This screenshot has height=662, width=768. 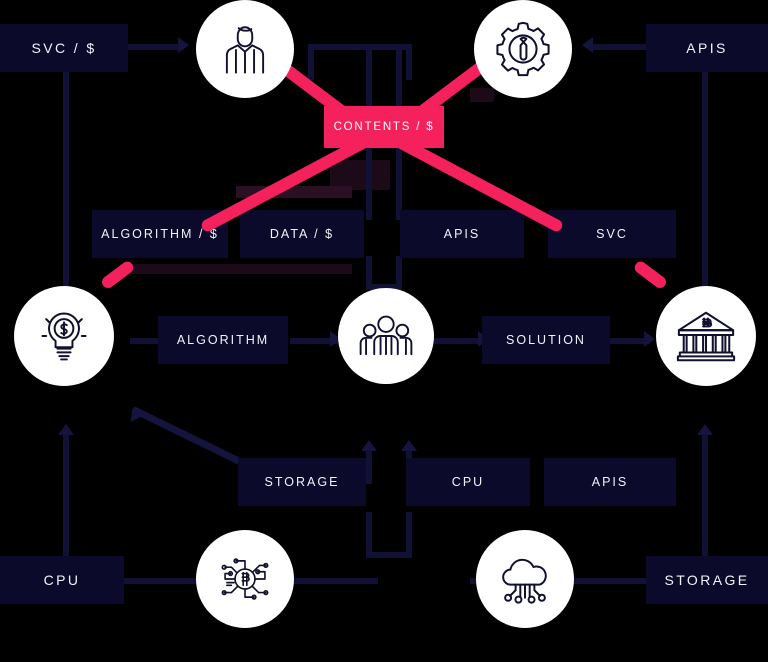 What do you see at coordinates (66, 494) in the screenshot?
I see `connector-cpu-bottom-up-left` at bounding box center [66, 494].